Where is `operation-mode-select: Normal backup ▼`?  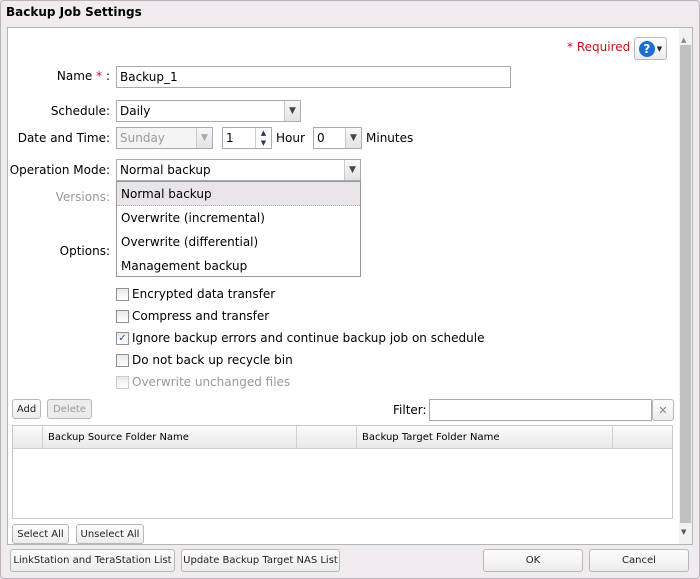 operation-mode-select: Normal backup ▼ is located at coordinates (238, 170).